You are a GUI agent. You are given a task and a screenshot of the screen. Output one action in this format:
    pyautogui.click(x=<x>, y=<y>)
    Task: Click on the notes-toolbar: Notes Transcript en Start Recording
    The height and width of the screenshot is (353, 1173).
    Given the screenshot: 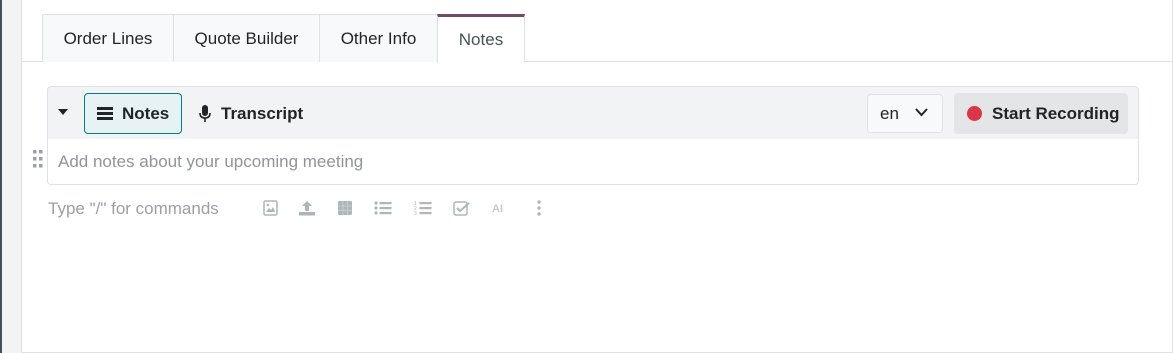 What is the action you would take?
    pyautogui.click(x=593, y=113)
    